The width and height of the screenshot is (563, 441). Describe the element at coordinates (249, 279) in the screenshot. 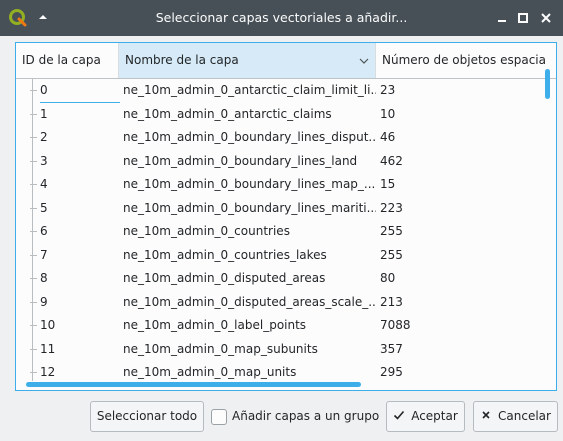

I see `layer-name-cell: ne_10m_admin_0_disputed_areas` at that location.